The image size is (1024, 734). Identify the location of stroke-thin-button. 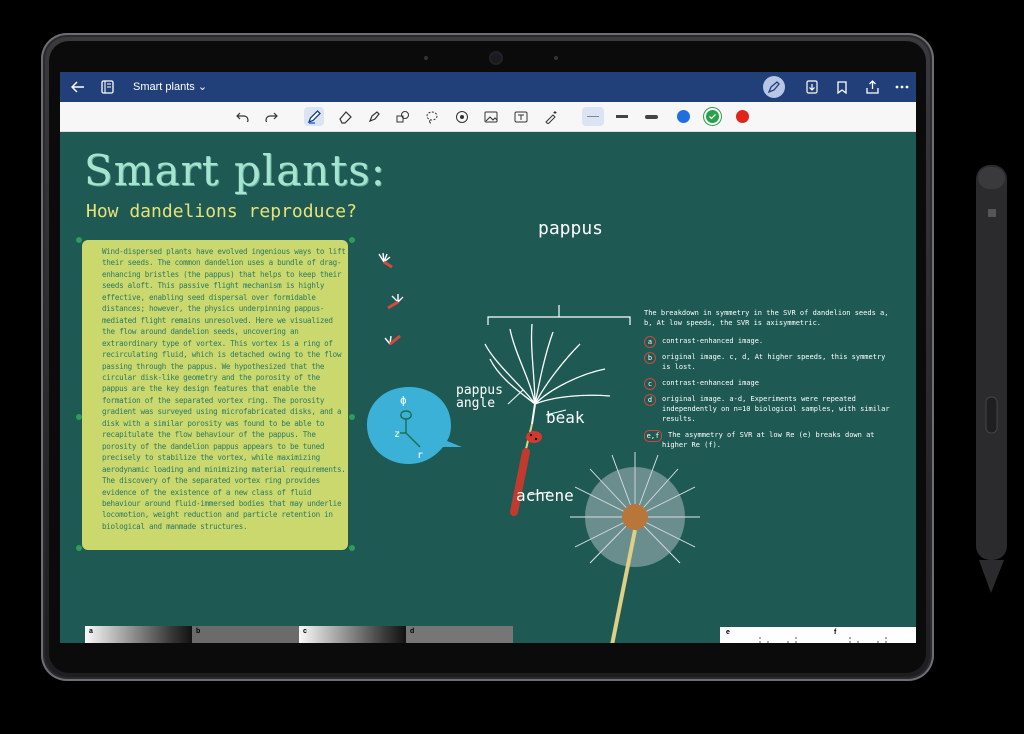
(593, 116).